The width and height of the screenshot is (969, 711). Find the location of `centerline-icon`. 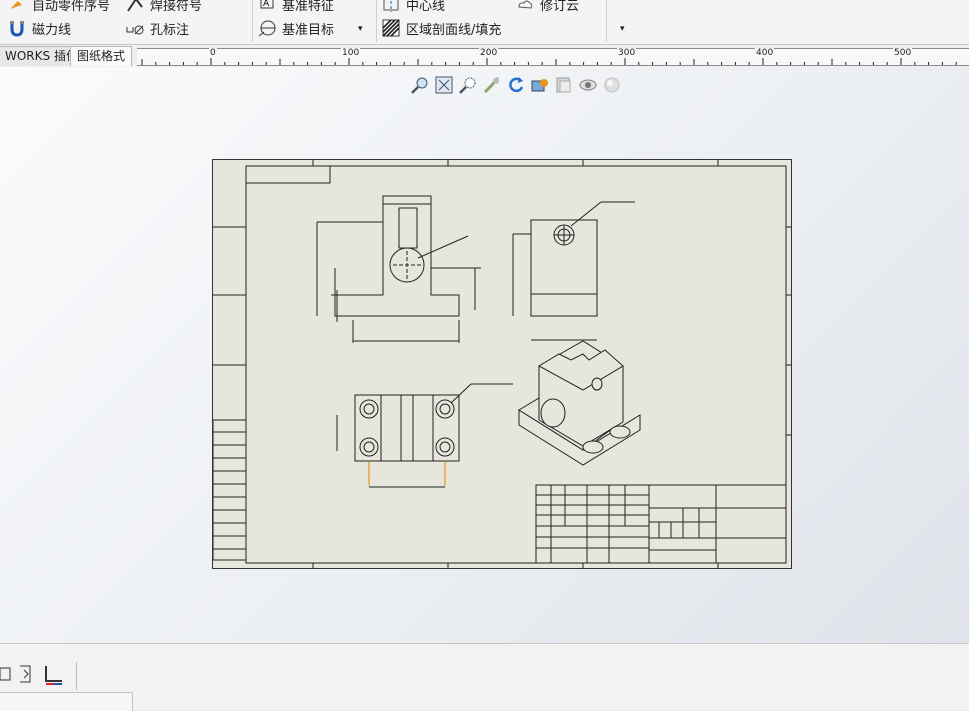

centerline-icon is located at coordinates (391, 6).